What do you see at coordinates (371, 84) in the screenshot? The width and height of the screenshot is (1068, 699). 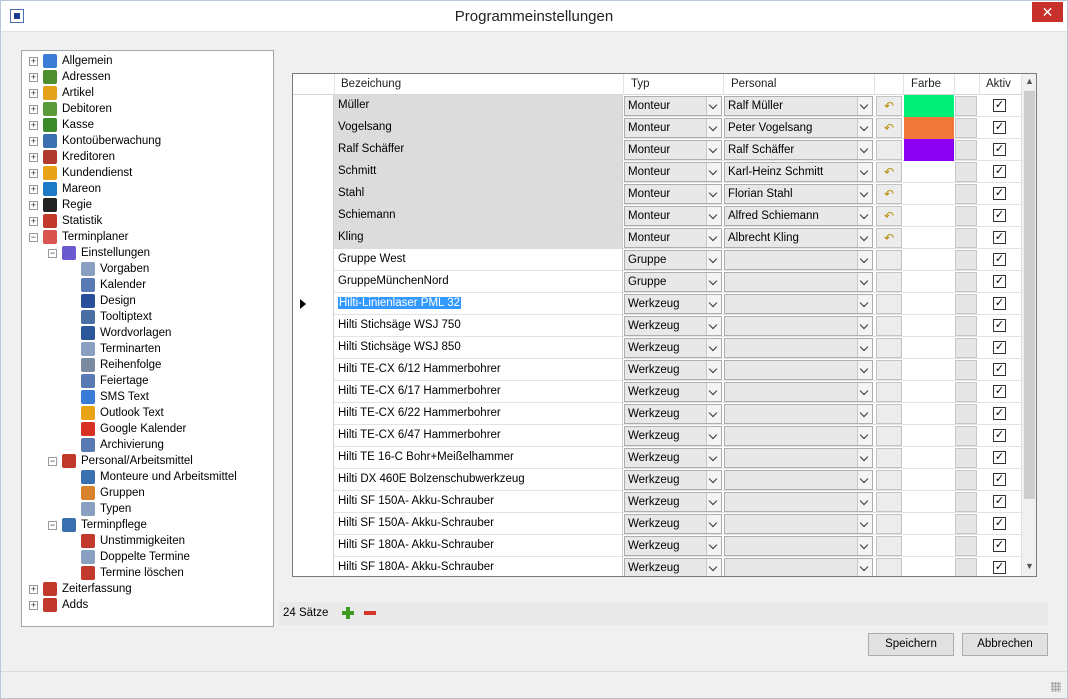 I see `header-bezeichnung: Bezeichung` at bounding box center [371, 84].